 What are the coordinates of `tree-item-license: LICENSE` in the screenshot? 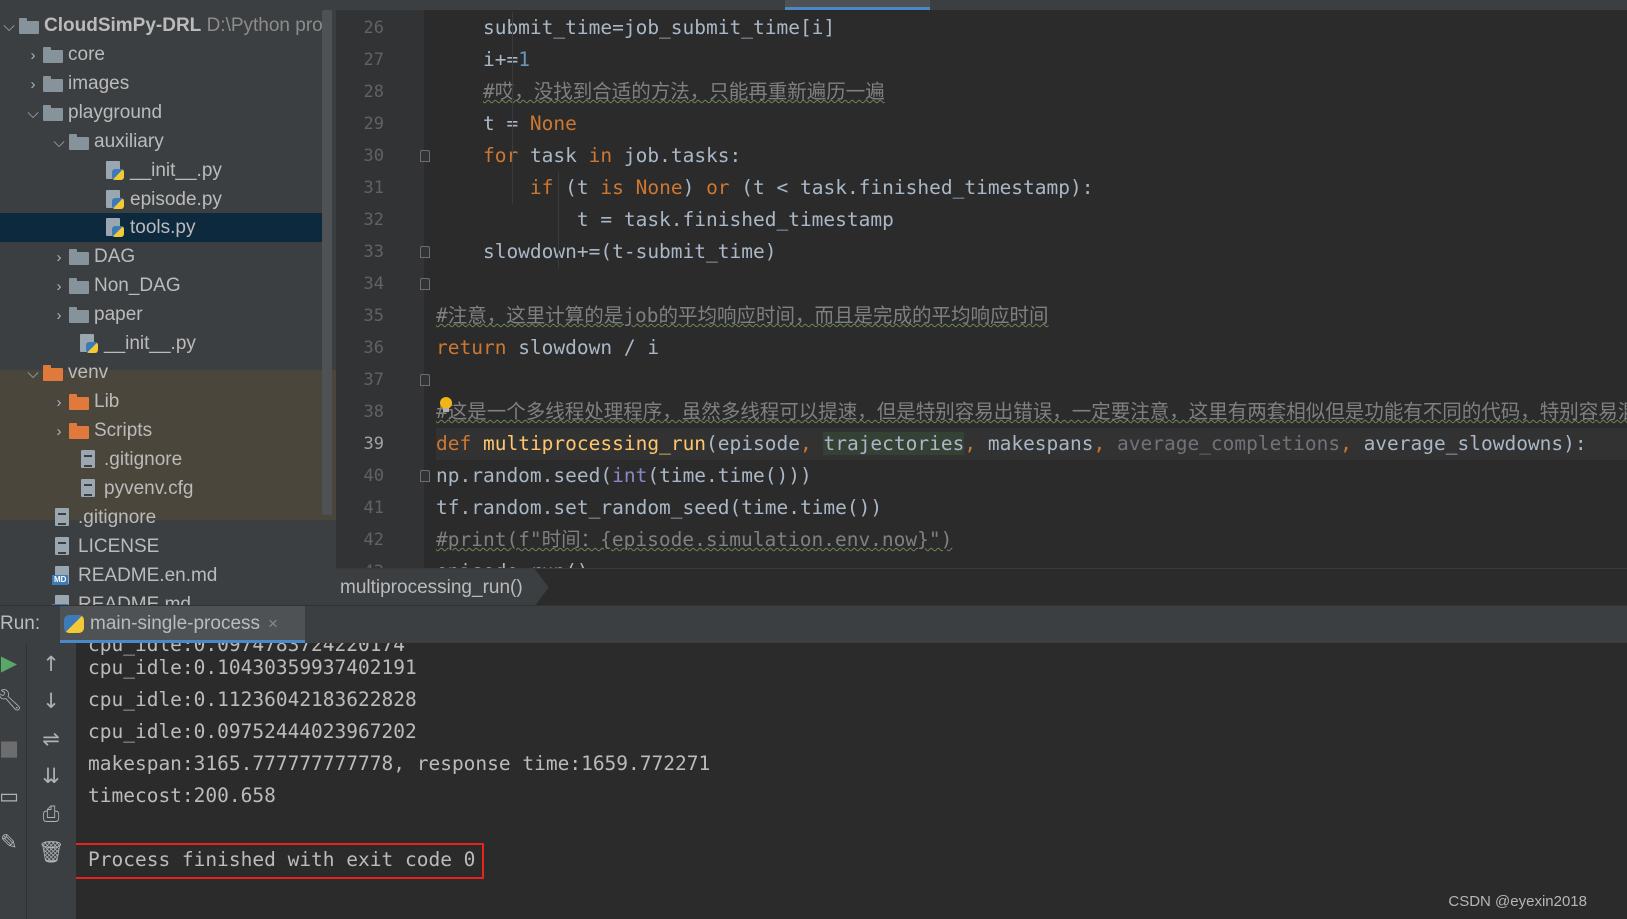 It's located at (105, 546).